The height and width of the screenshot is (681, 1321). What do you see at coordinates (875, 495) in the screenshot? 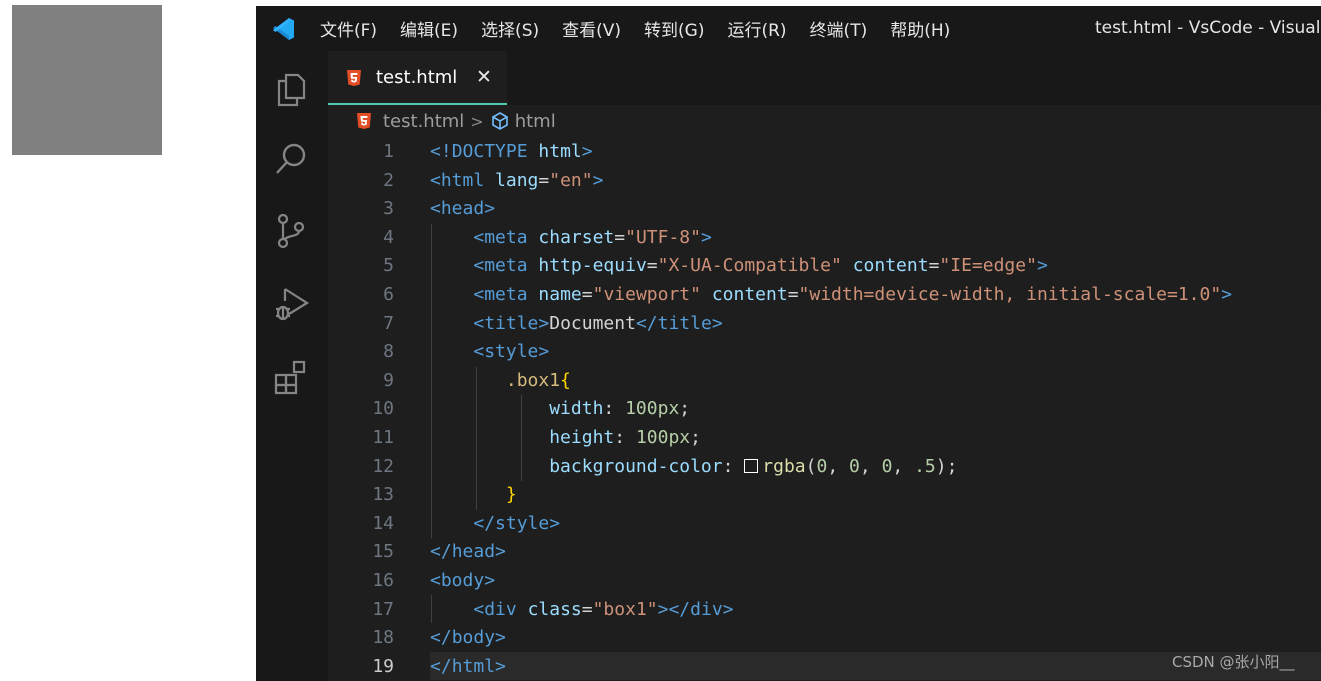
I see `code-line: }` at bounding box center [875, 495].